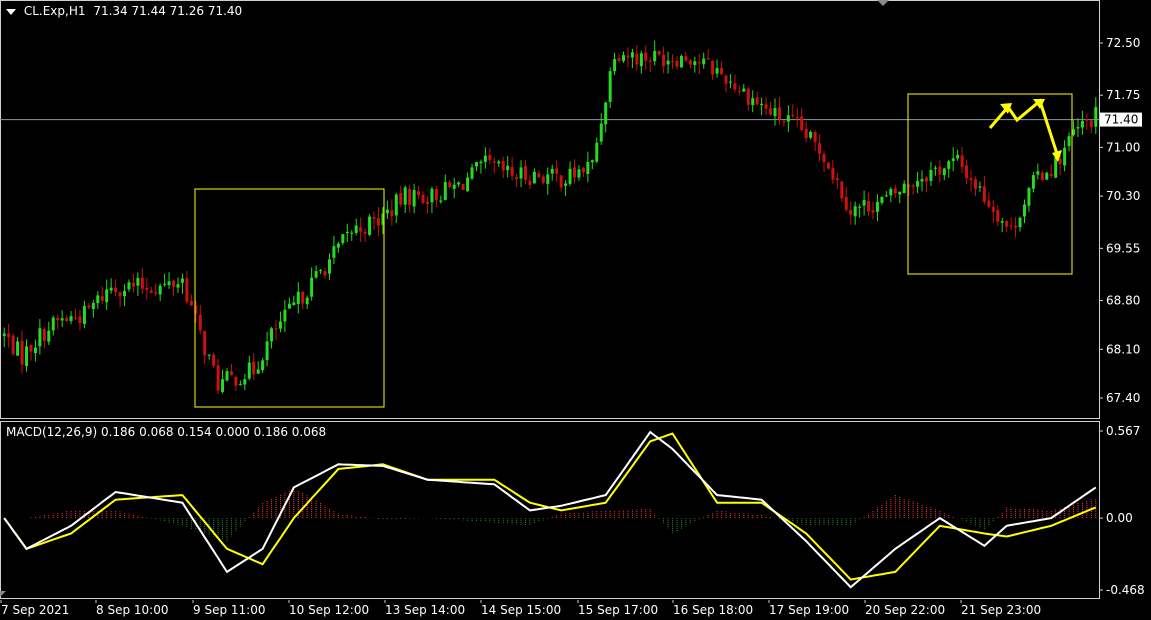 Image resolution: width=1151 pixels, height=620 pixels. I want to click on dropdown-triangle-icon, so click(11, 11).